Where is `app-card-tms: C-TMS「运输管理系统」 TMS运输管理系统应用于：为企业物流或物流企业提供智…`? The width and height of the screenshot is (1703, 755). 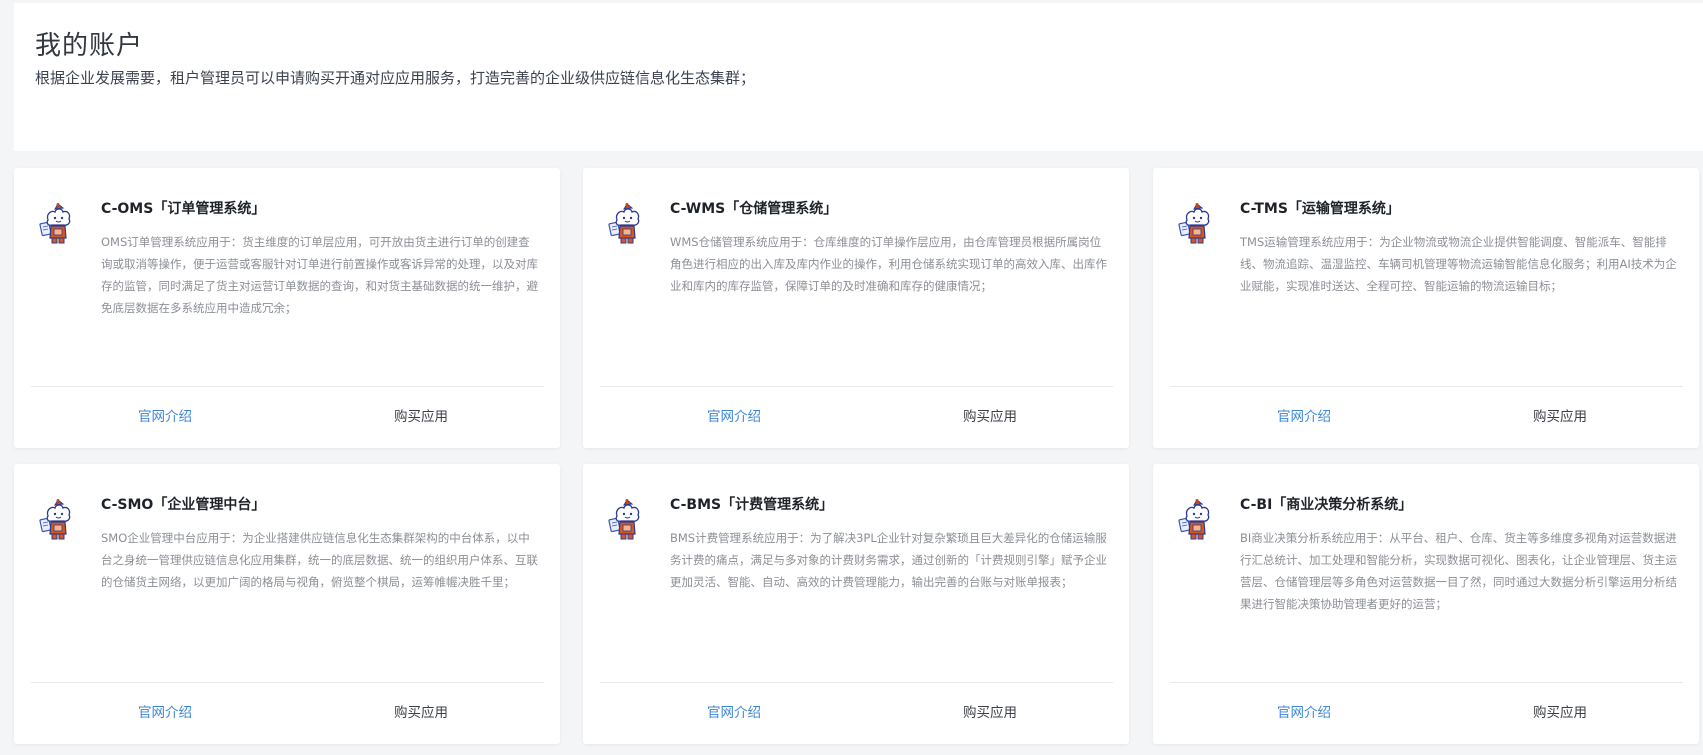
app-card-tms: C-TMS「运输管理系统」 TMS运输管理系统应用于：为企业物流或物流企业提供智… is located at coordinates (1426, 308).